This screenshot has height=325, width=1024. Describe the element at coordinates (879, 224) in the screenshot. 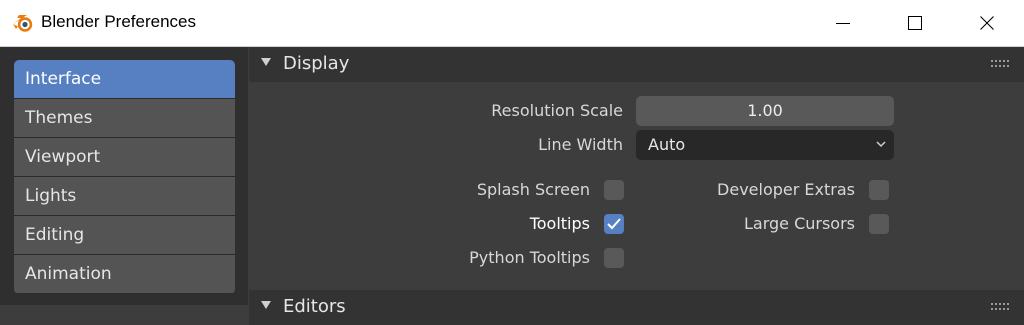

I see `large-cursors-checkbox` at that location.